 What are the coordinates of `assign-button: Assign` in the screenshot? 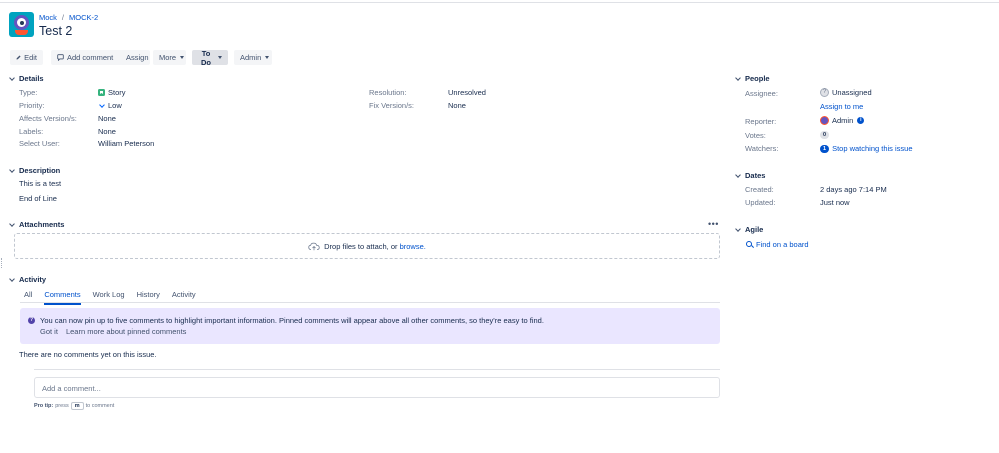 It's located at (135, 57).